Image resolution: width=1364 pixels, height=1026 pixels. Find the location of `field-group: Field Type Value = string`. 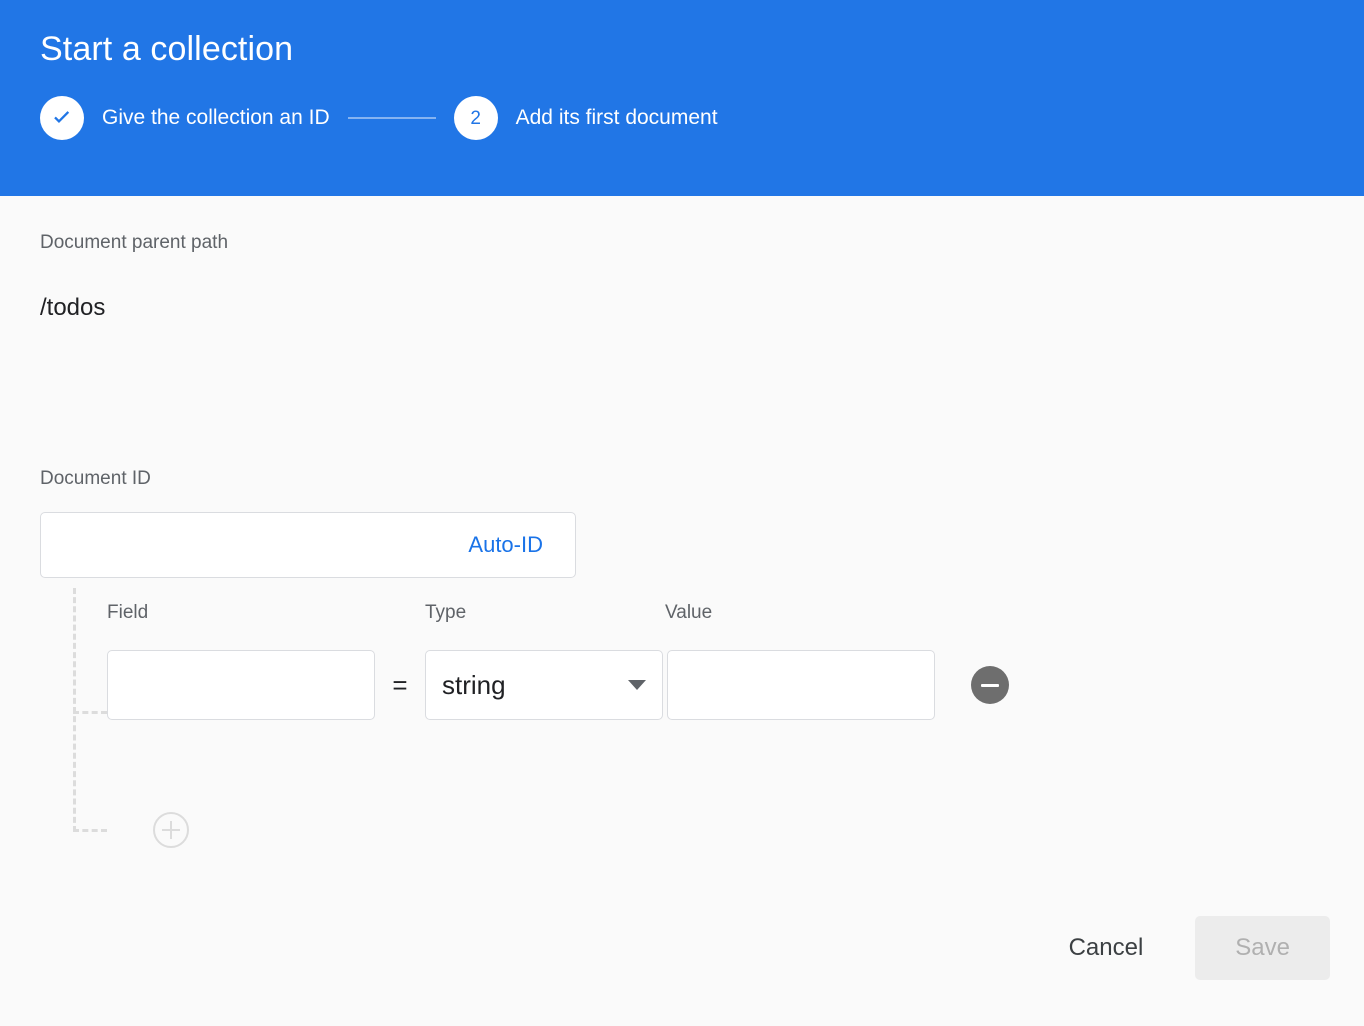

field-group: Field Type Value = string is located at coordinates (558, 654).